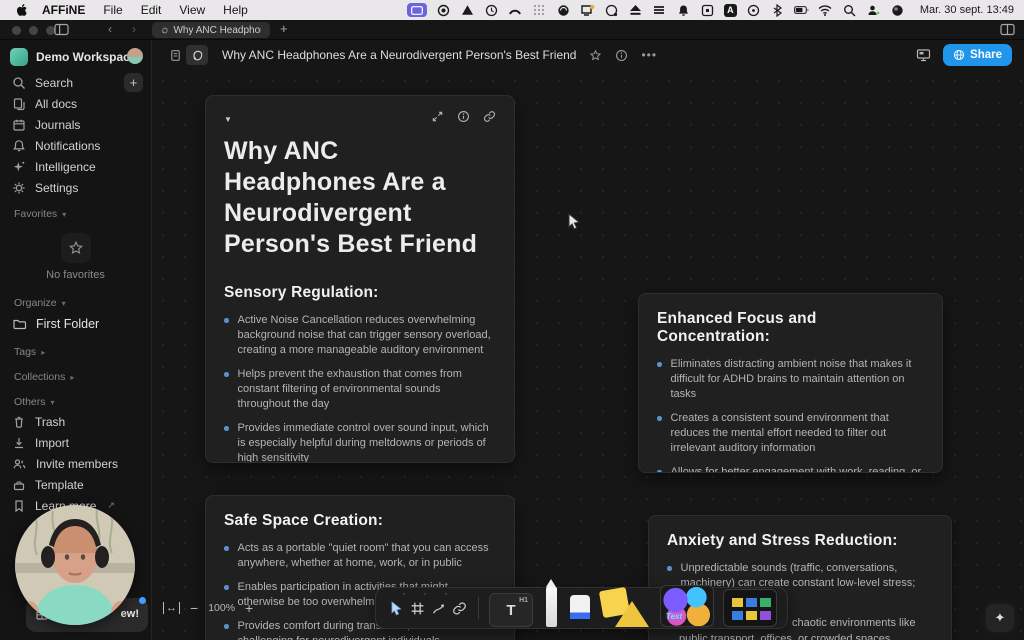 This screenshot has width=1024, height=640. What do you see at coordinates (75, 187) in the screenshot?
I see `sidebar-item-settings: Settings` at bounding box center [75, 187].